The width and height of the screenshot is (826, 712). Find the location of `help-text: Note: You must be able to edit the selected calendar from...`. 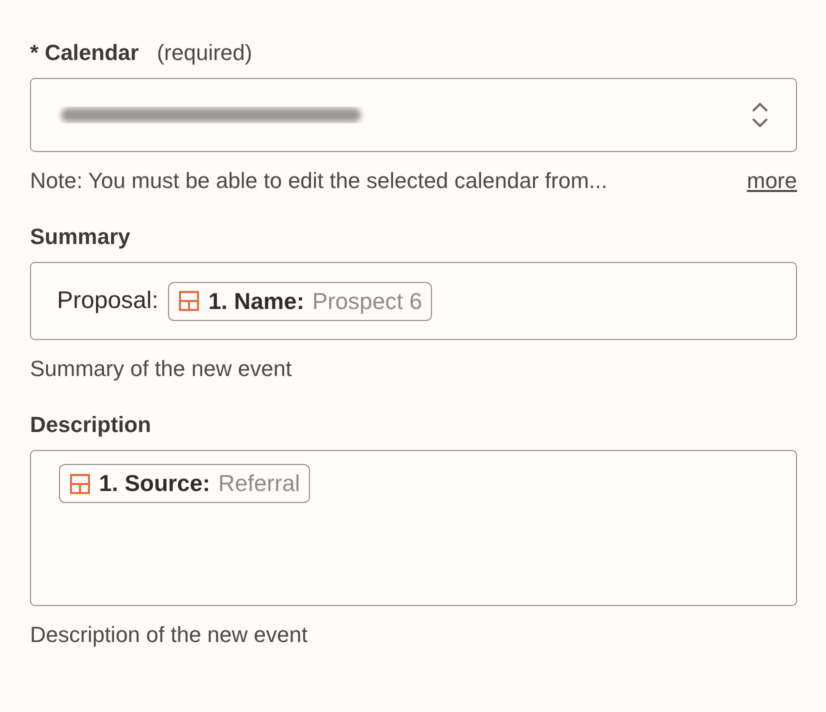

help-text: Note: You must be able to edit the selected calendar from... is located at coordinates (319, 181).